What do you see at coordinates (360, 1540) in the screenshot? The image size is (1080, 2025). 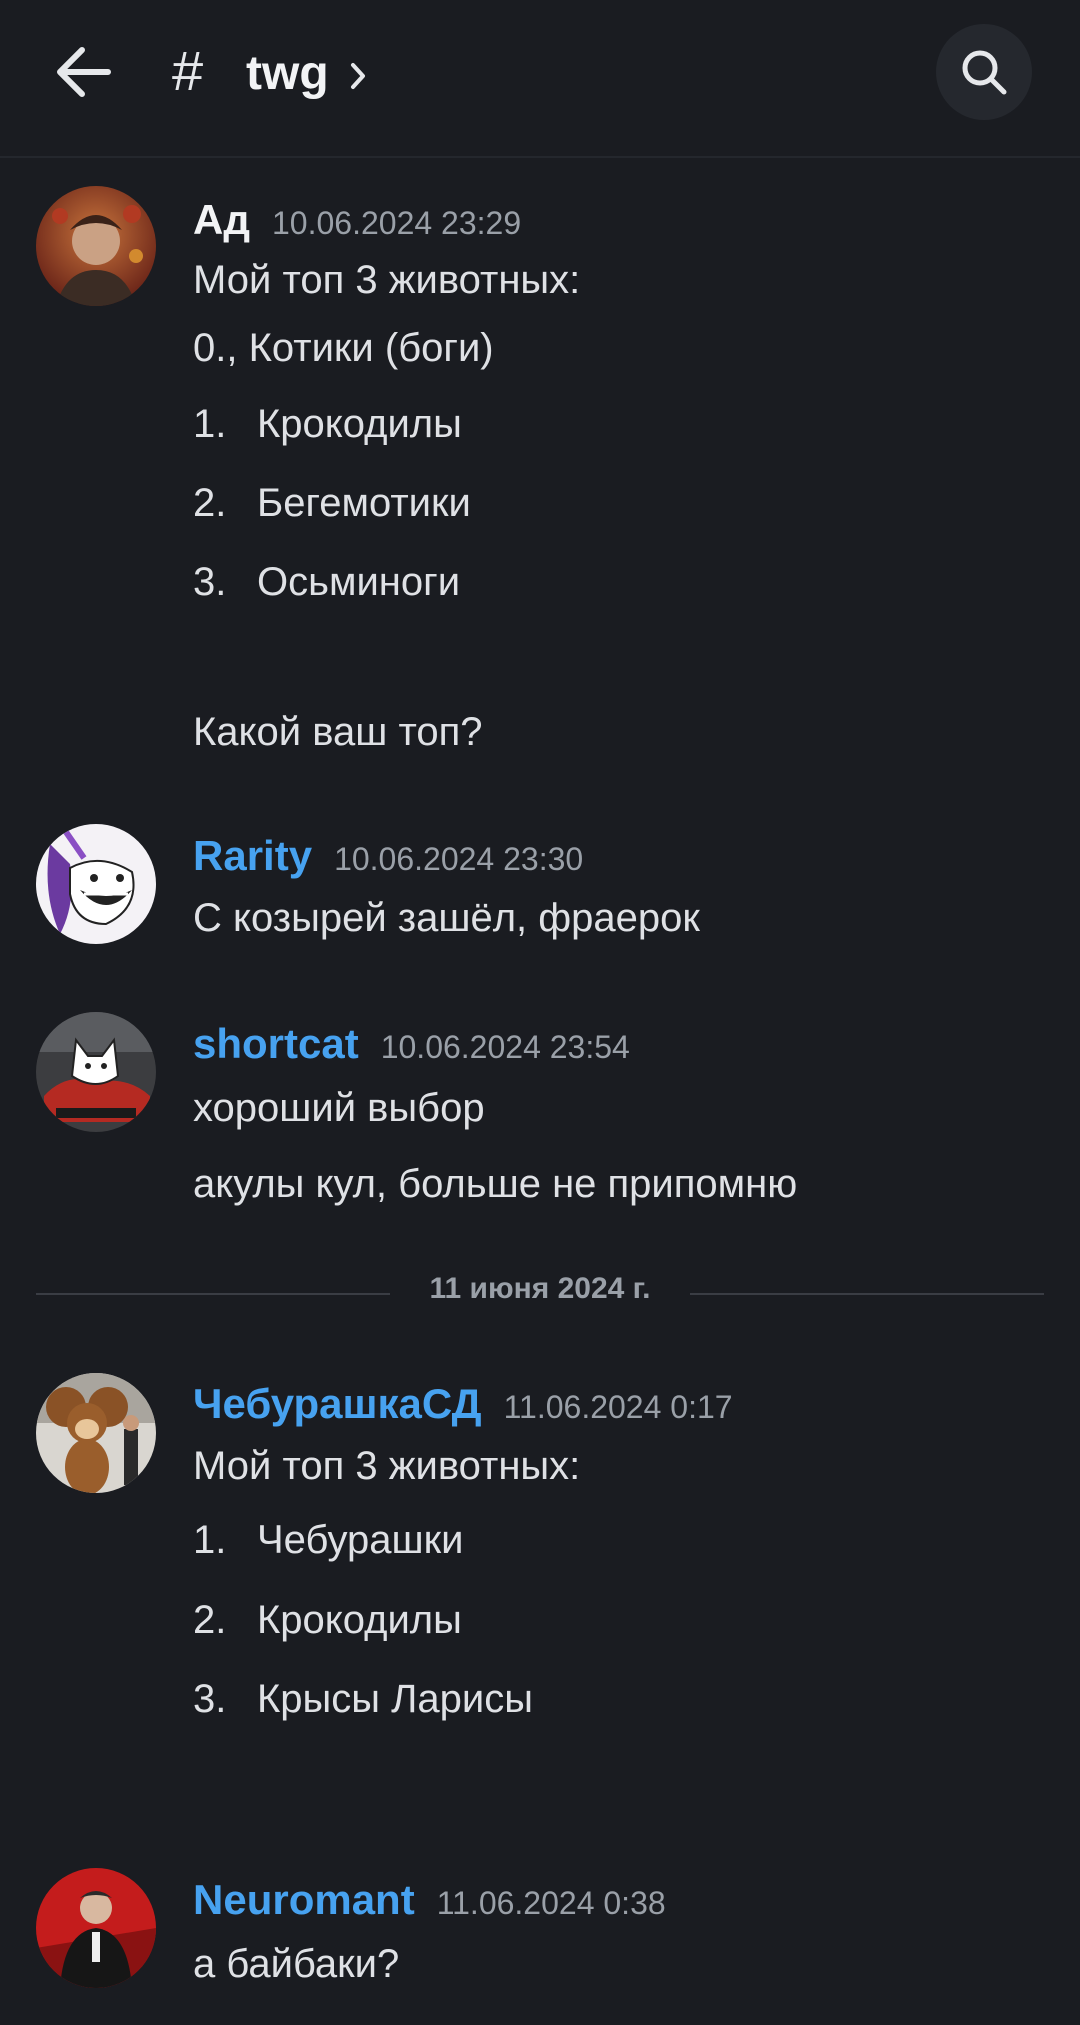 I see `list-item-text: Чебурашки` at bounding box center [360, 1540].